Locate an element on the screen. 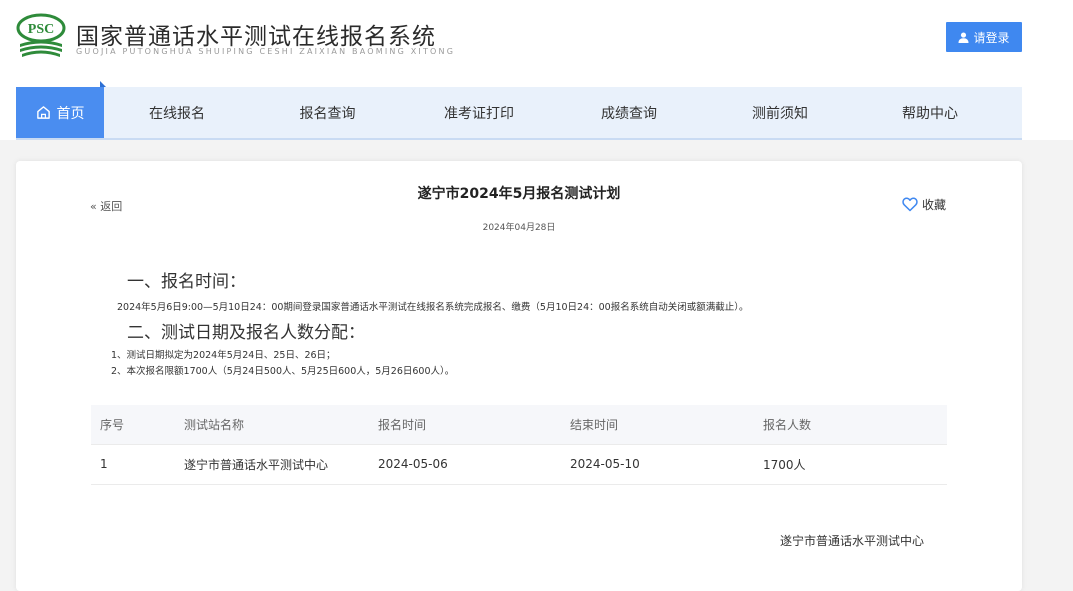 Image resolution: width=1073 pixels, height=591 pixels. article-signature: 遂宁市普通话水平测试中心 is located at coordinates (852, 541).